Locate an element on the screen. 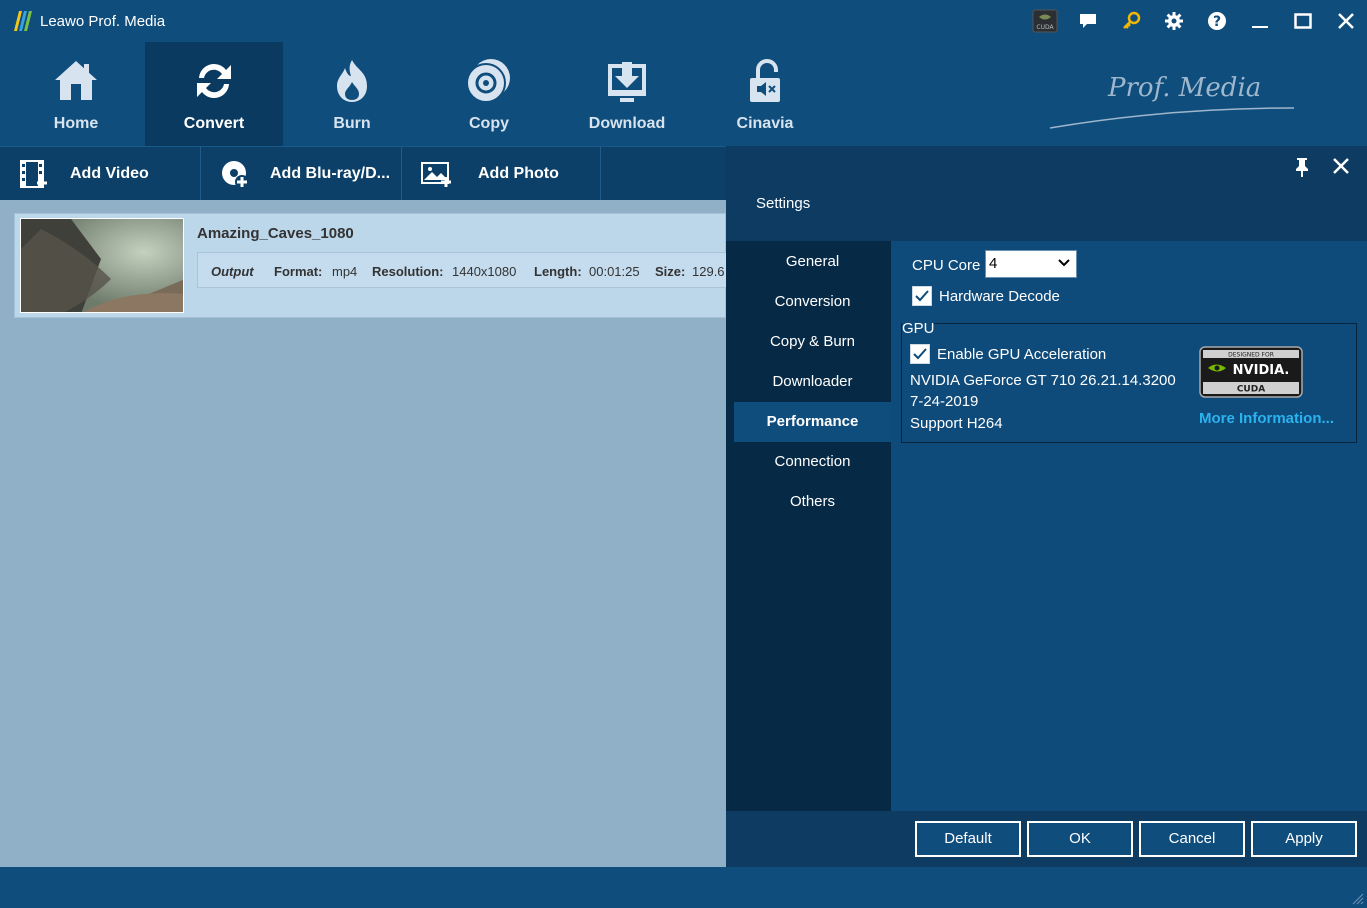 This screenshot has width=1367, height=908. format-value: mp4 is located at coordinates (345, 271).